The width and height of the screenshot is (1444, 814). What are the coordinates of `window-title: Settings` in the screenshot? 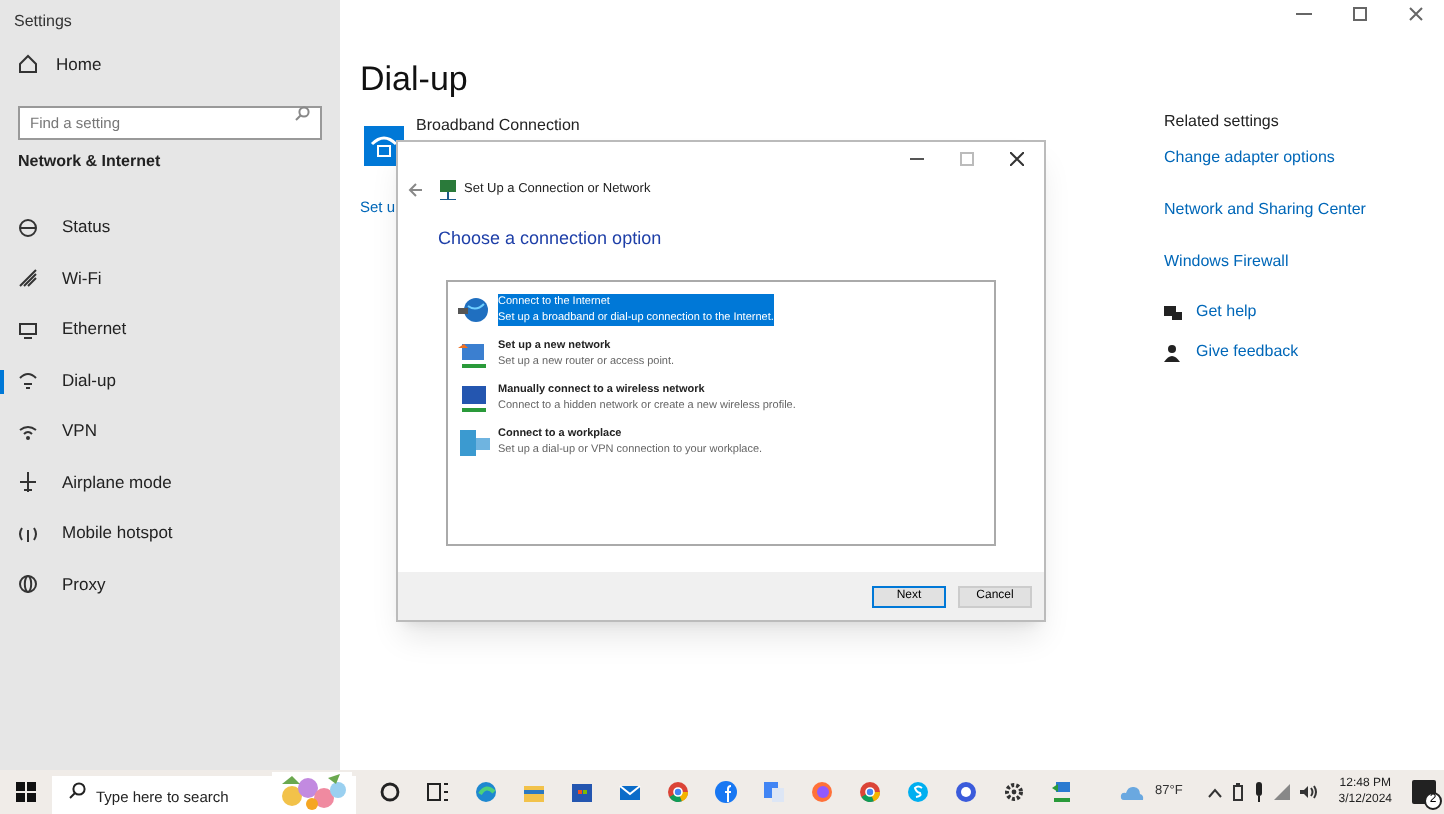 It's located at (43, 22).